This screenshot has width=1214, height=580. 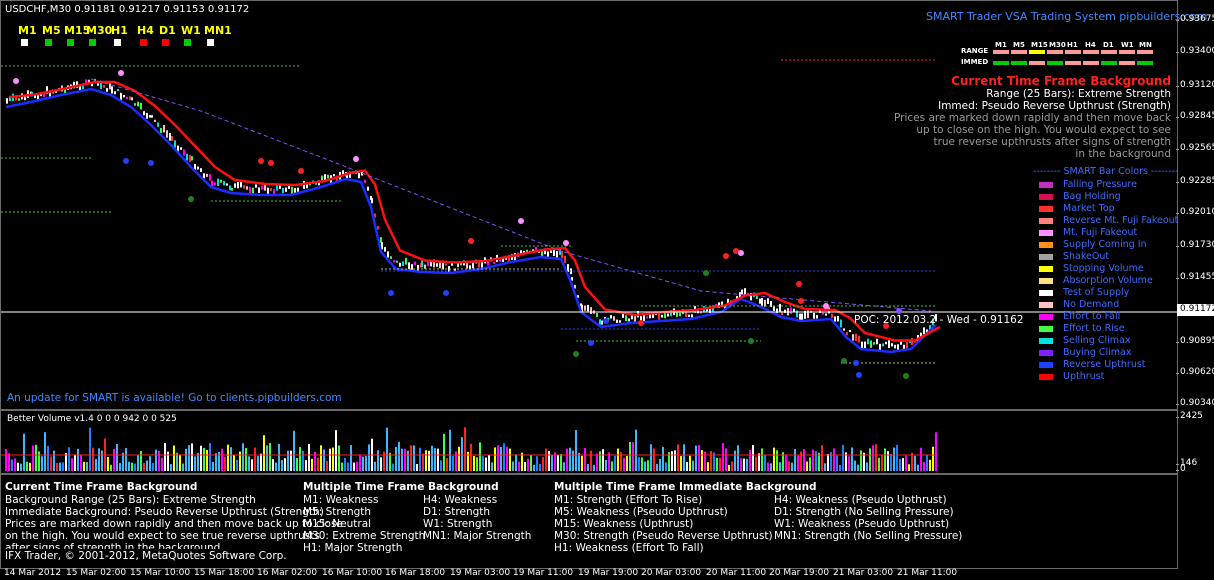 I want to click on price-tick-3: 0.92845, so click(x=1194, y=116).